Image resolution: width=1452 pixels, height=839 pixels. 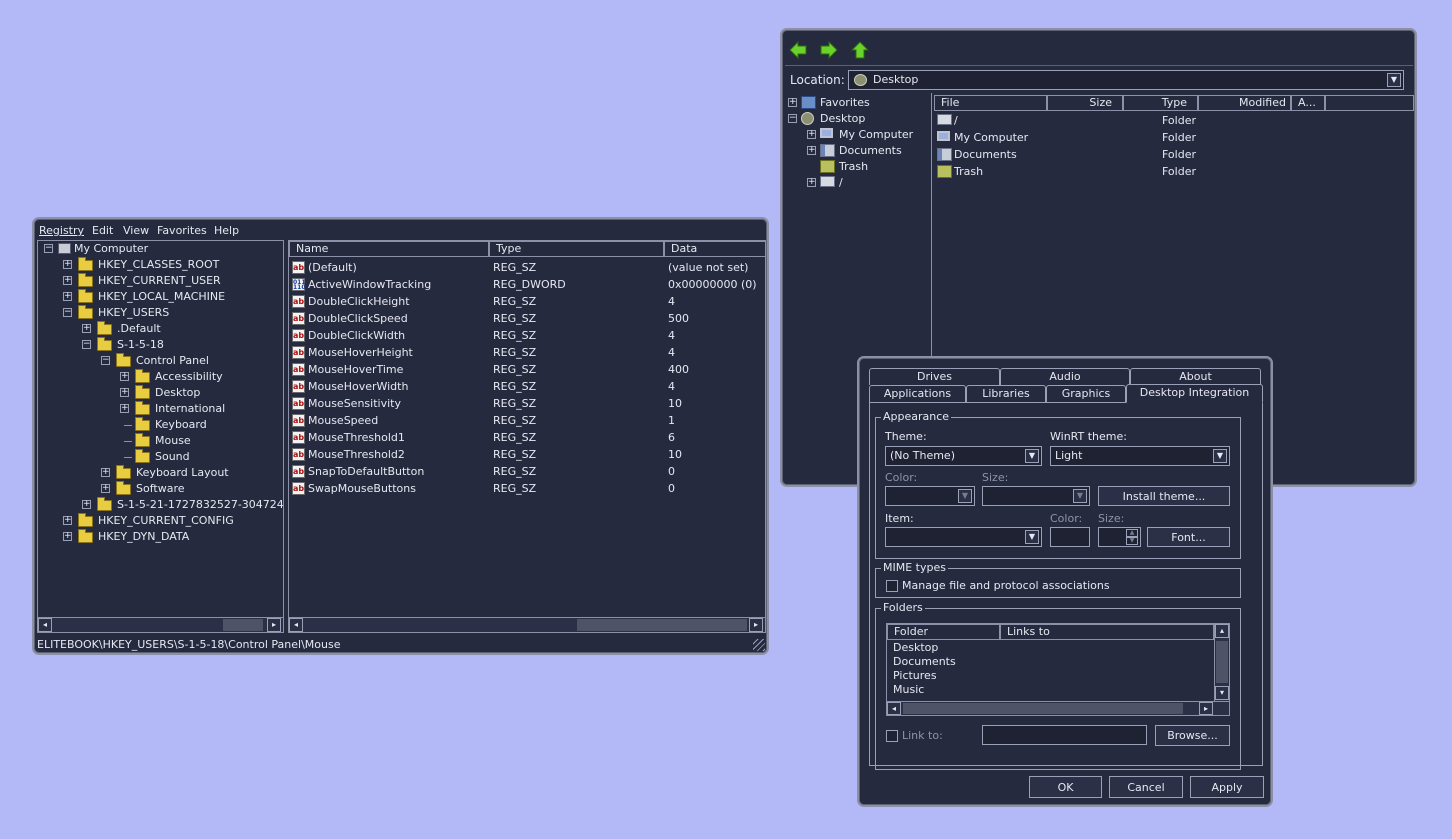 I want to click on link-to-checkbox, so click(x=892, y=736).